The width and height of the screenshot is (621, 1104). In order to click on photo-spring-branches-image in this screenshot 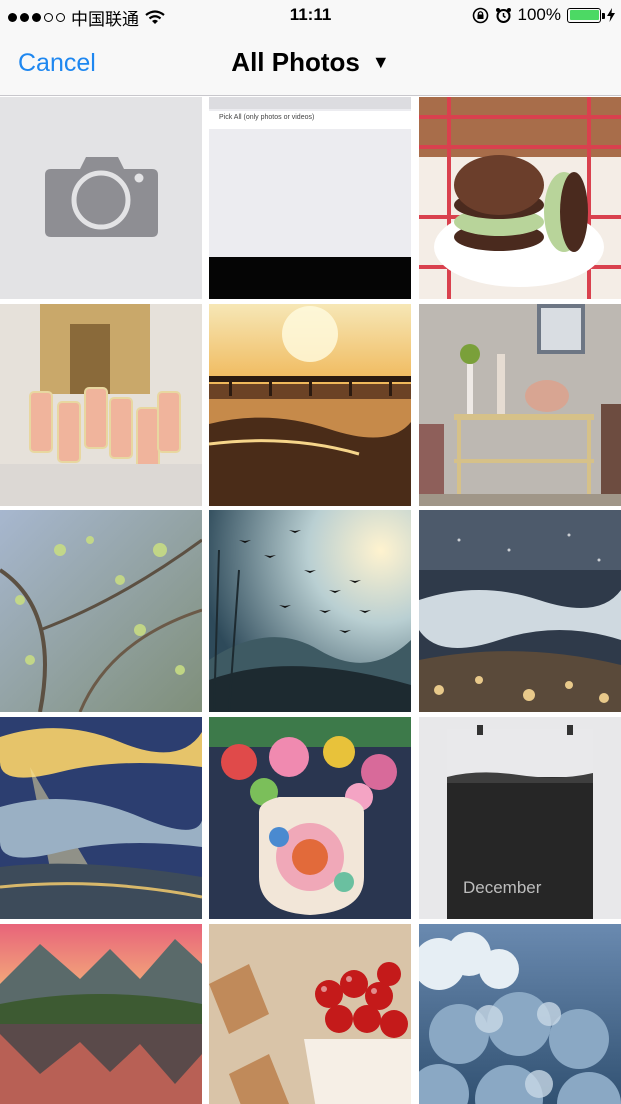, I will do `click(101, 611)`.